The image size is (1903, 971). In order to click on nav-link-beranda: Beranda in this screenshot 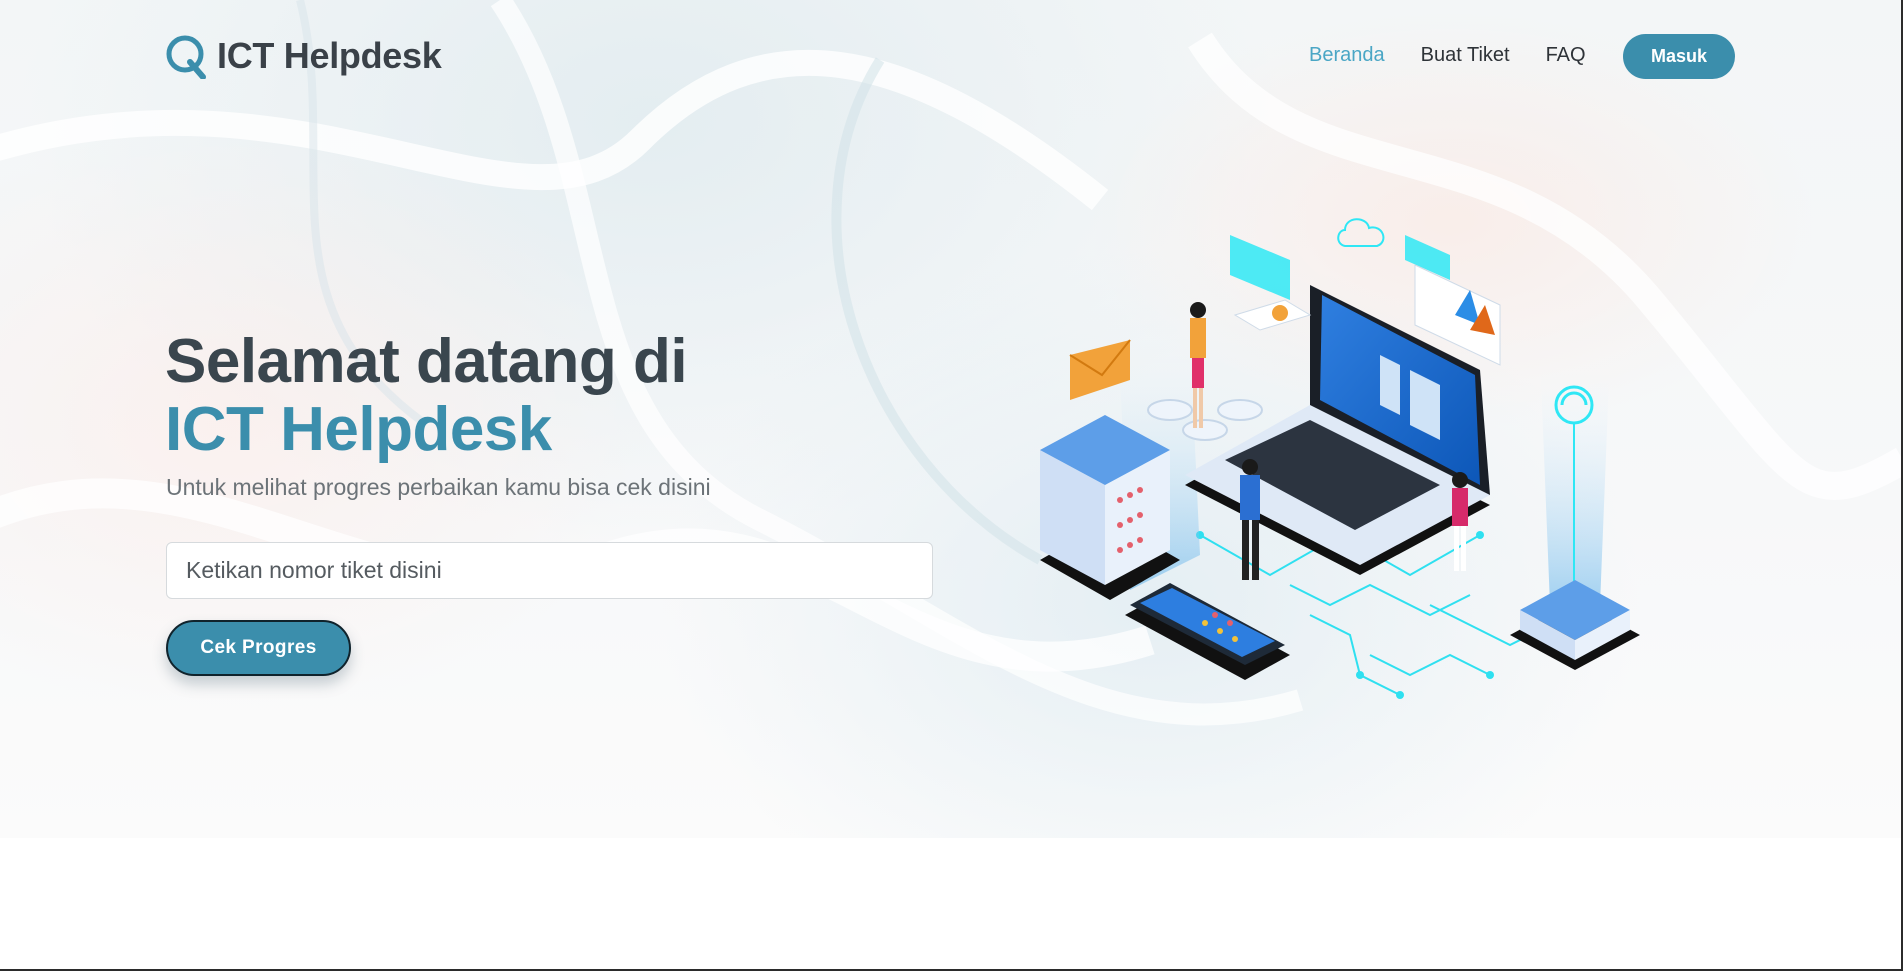, I will do `click(1347, 55)`.